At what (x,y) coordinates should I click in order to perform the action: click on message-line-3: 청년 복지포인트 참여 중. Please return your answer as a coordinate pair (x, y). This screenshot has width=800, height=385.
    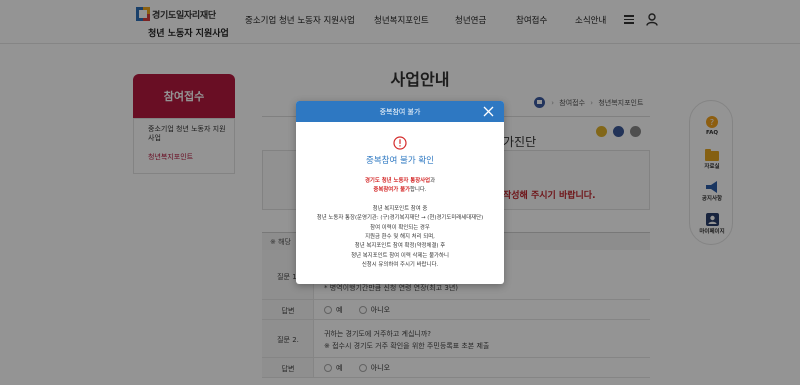
    Looking at the image, I should click on (400, 208).